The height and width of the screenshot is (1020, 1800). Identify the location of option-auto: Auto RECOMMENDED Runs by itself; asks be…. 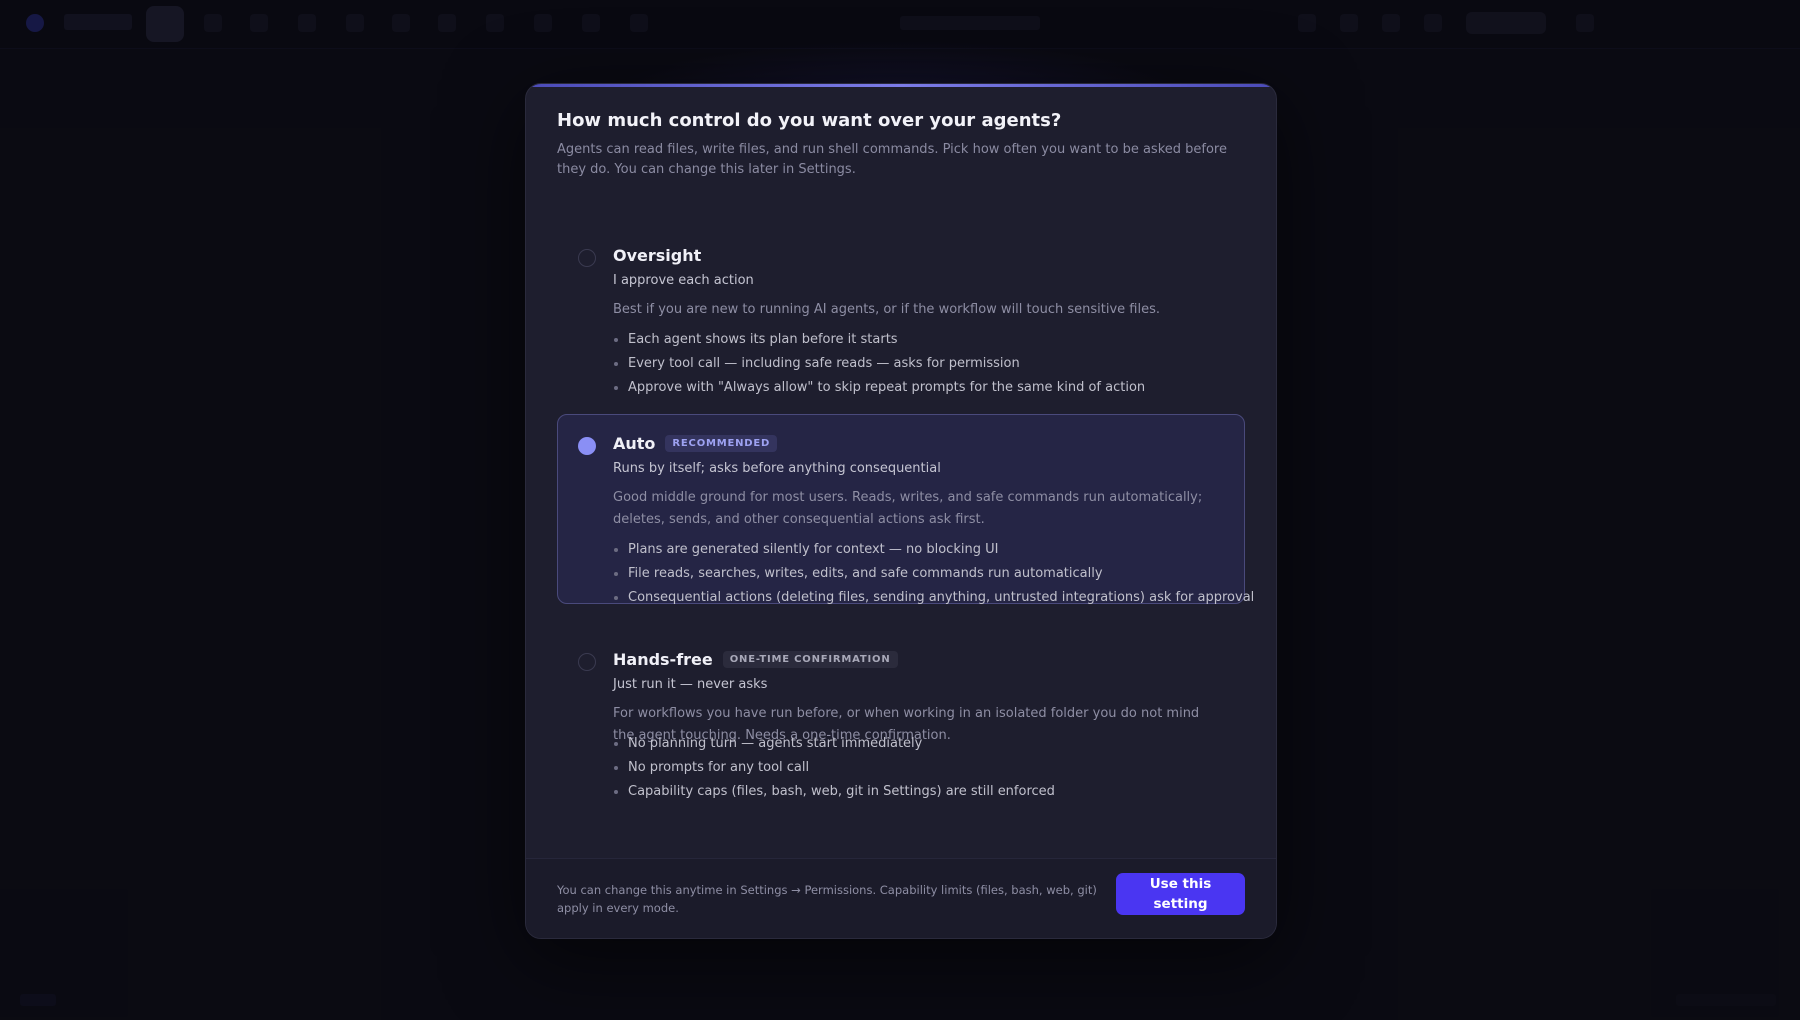
(905, 509).